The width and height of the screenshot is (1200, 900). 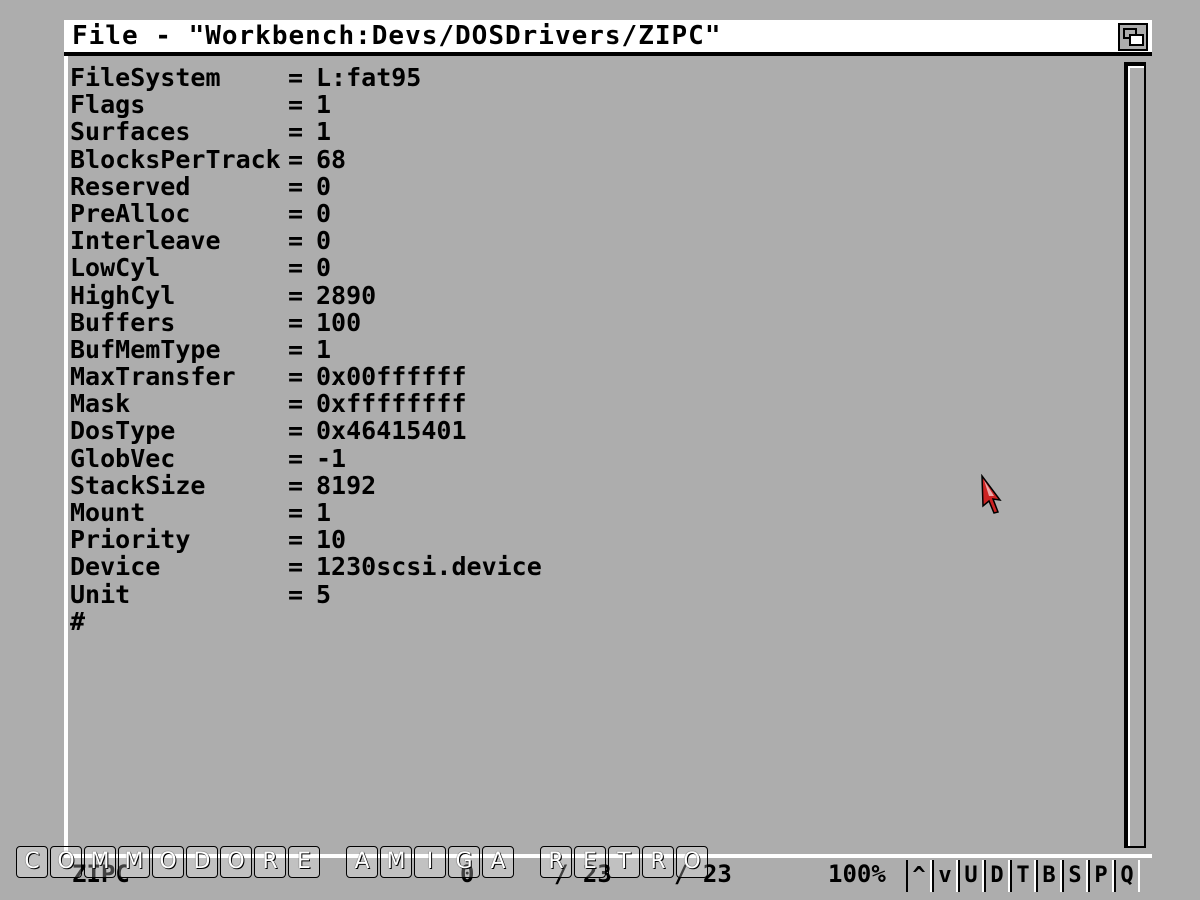 I want to click on line-key: FileSystem, so click(x=145, y=77).